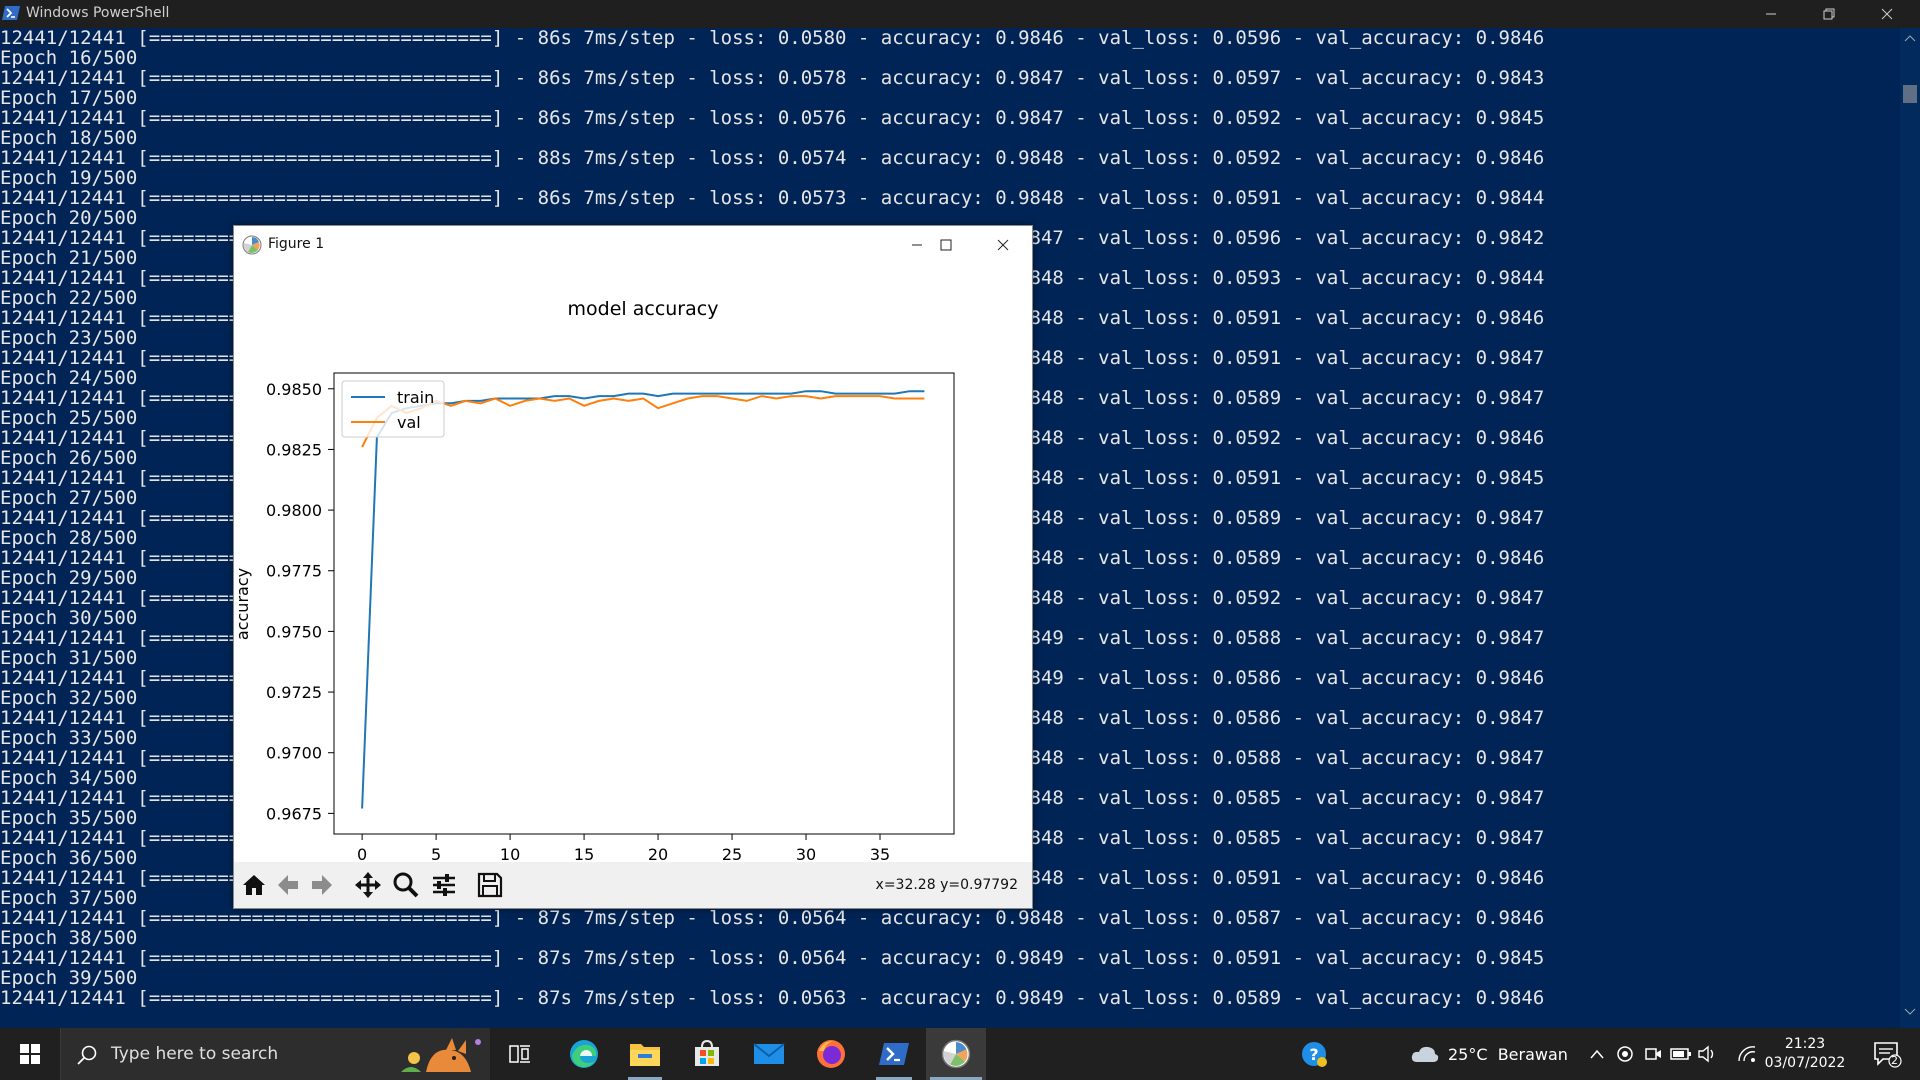 Image resolution: width=1920 pixels, height=1080 pixels. What do you see at coordinates (195, 1054) in the screenshot?
I see `search-placeholder: Type here to search` at bounding box center [195, 1054].